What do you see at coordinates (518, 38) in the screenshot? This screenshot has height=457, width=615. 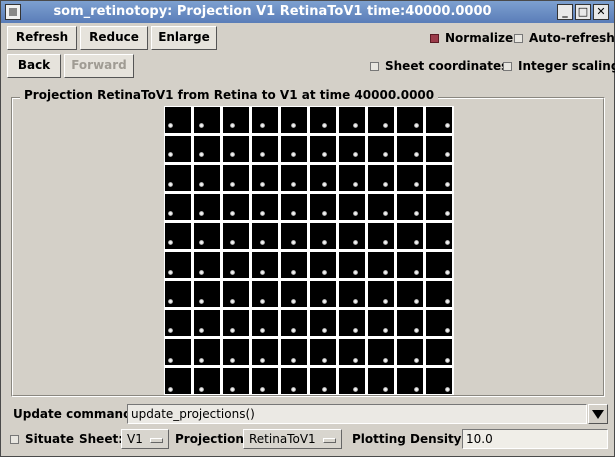 I see `auto-refresh-checkbox-box` at bounding box center [518, 38].